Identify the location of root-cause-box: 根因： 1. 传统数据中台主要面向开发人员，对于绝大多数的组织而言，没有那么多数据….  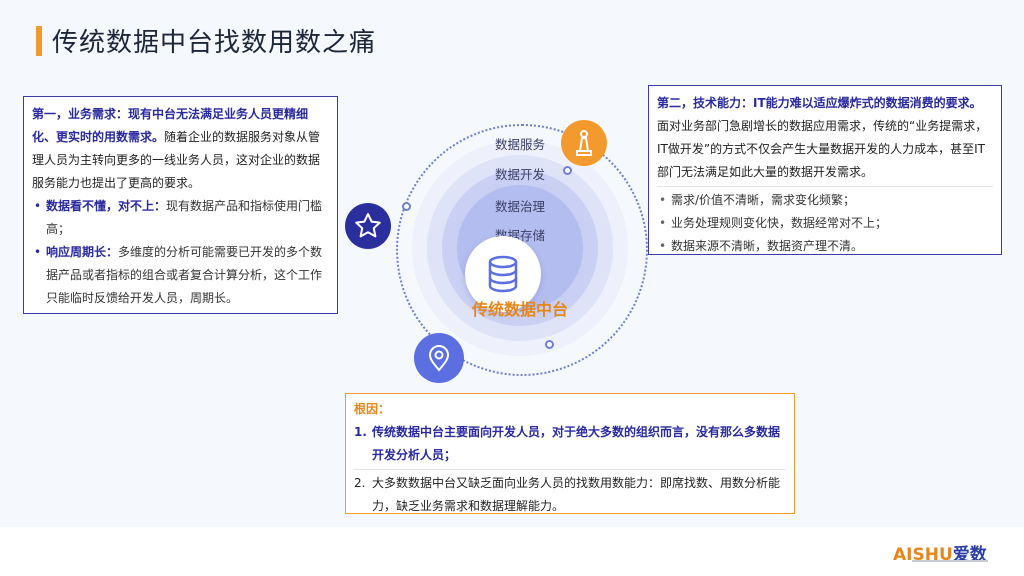
(570, 453).